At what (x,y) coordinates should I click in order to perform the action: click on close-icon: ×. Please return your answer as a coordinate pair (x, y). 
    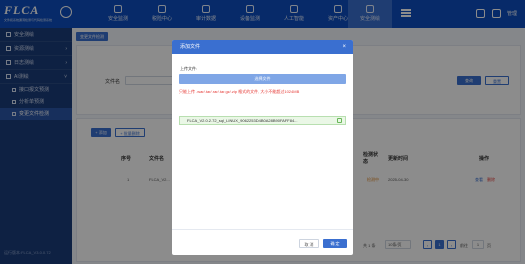
    Looking at the image, I should click on (344, 47).